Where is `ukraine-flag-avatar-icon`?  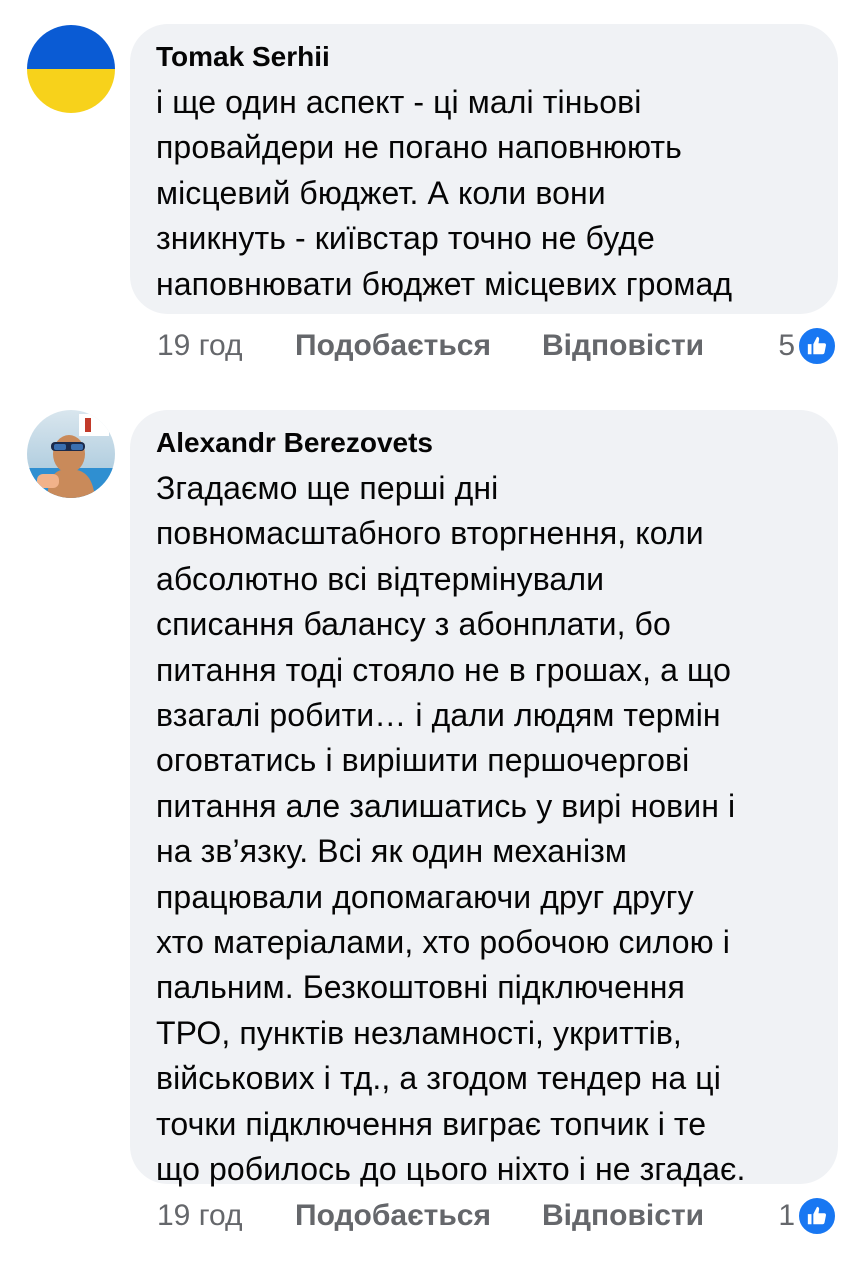 ukraine-flag-avatar-icon is located at coordinates (71, 69).